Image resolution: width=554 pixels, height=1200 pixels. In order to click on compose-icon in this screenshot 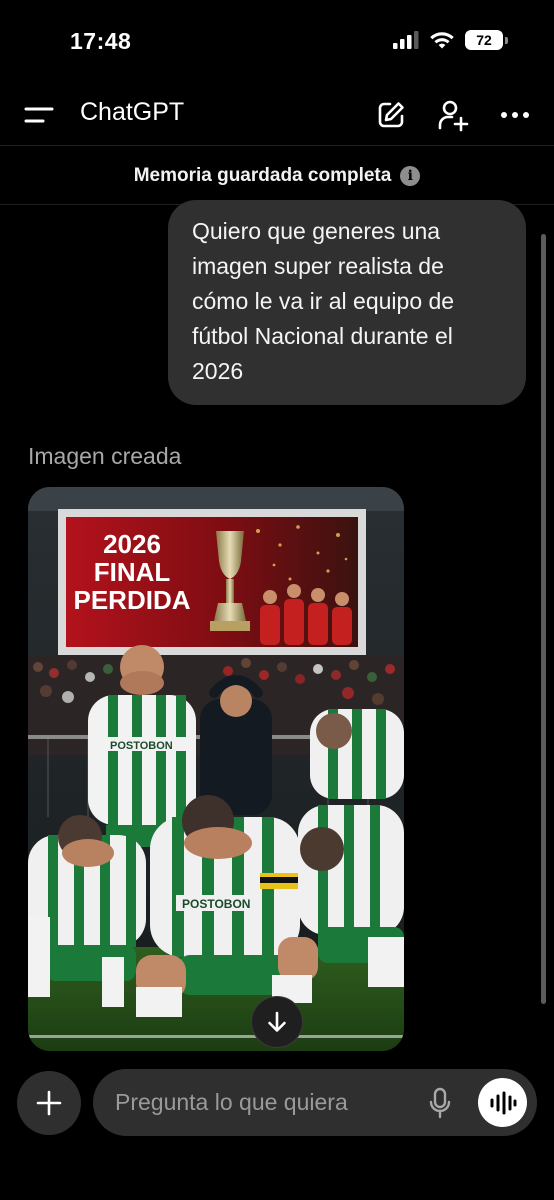, I will do `click(391, 115)`.